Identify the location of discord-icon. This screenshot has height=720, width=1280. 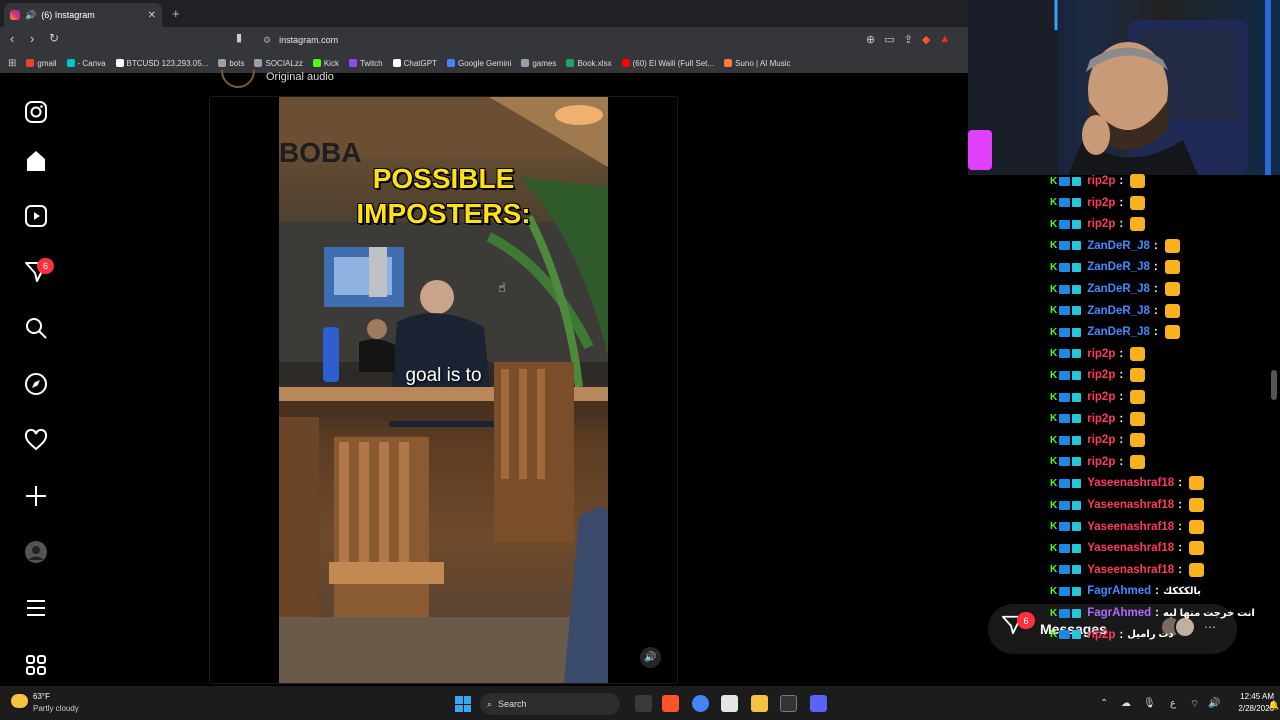
(818, 703).